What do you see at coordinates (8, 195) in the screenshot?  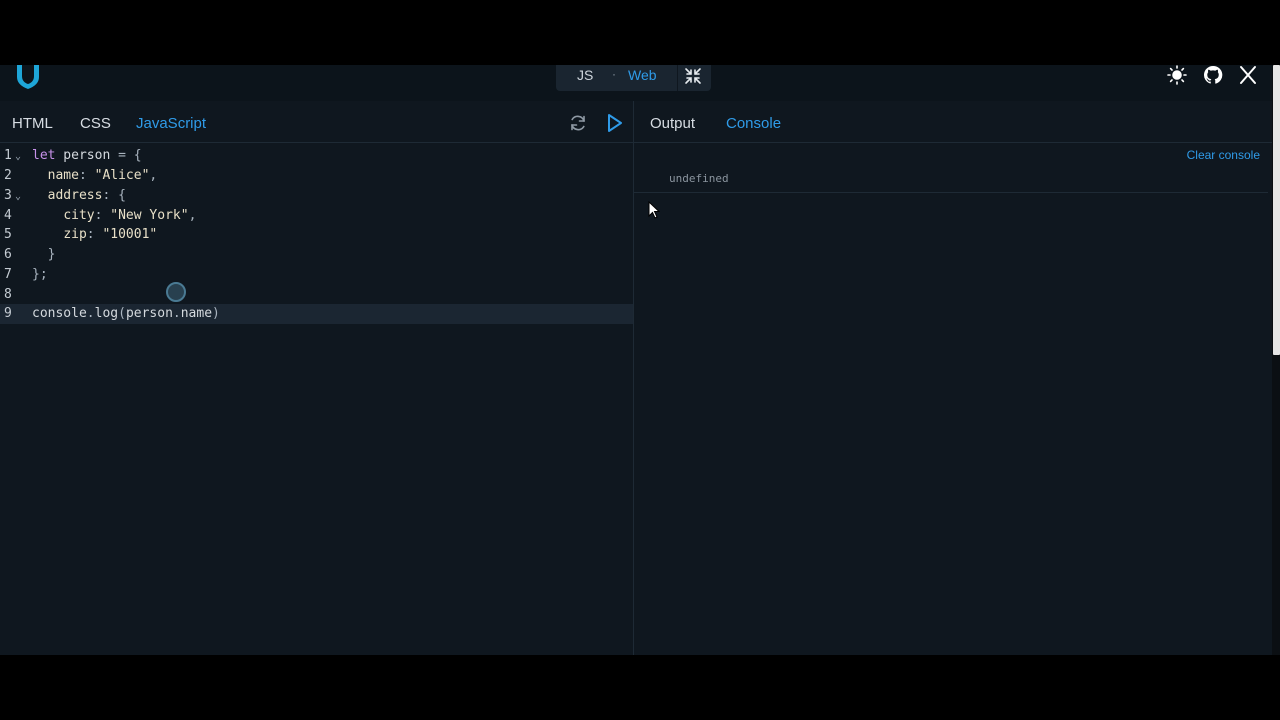 I see `line-number: 3` at bounding box center [8, 195].